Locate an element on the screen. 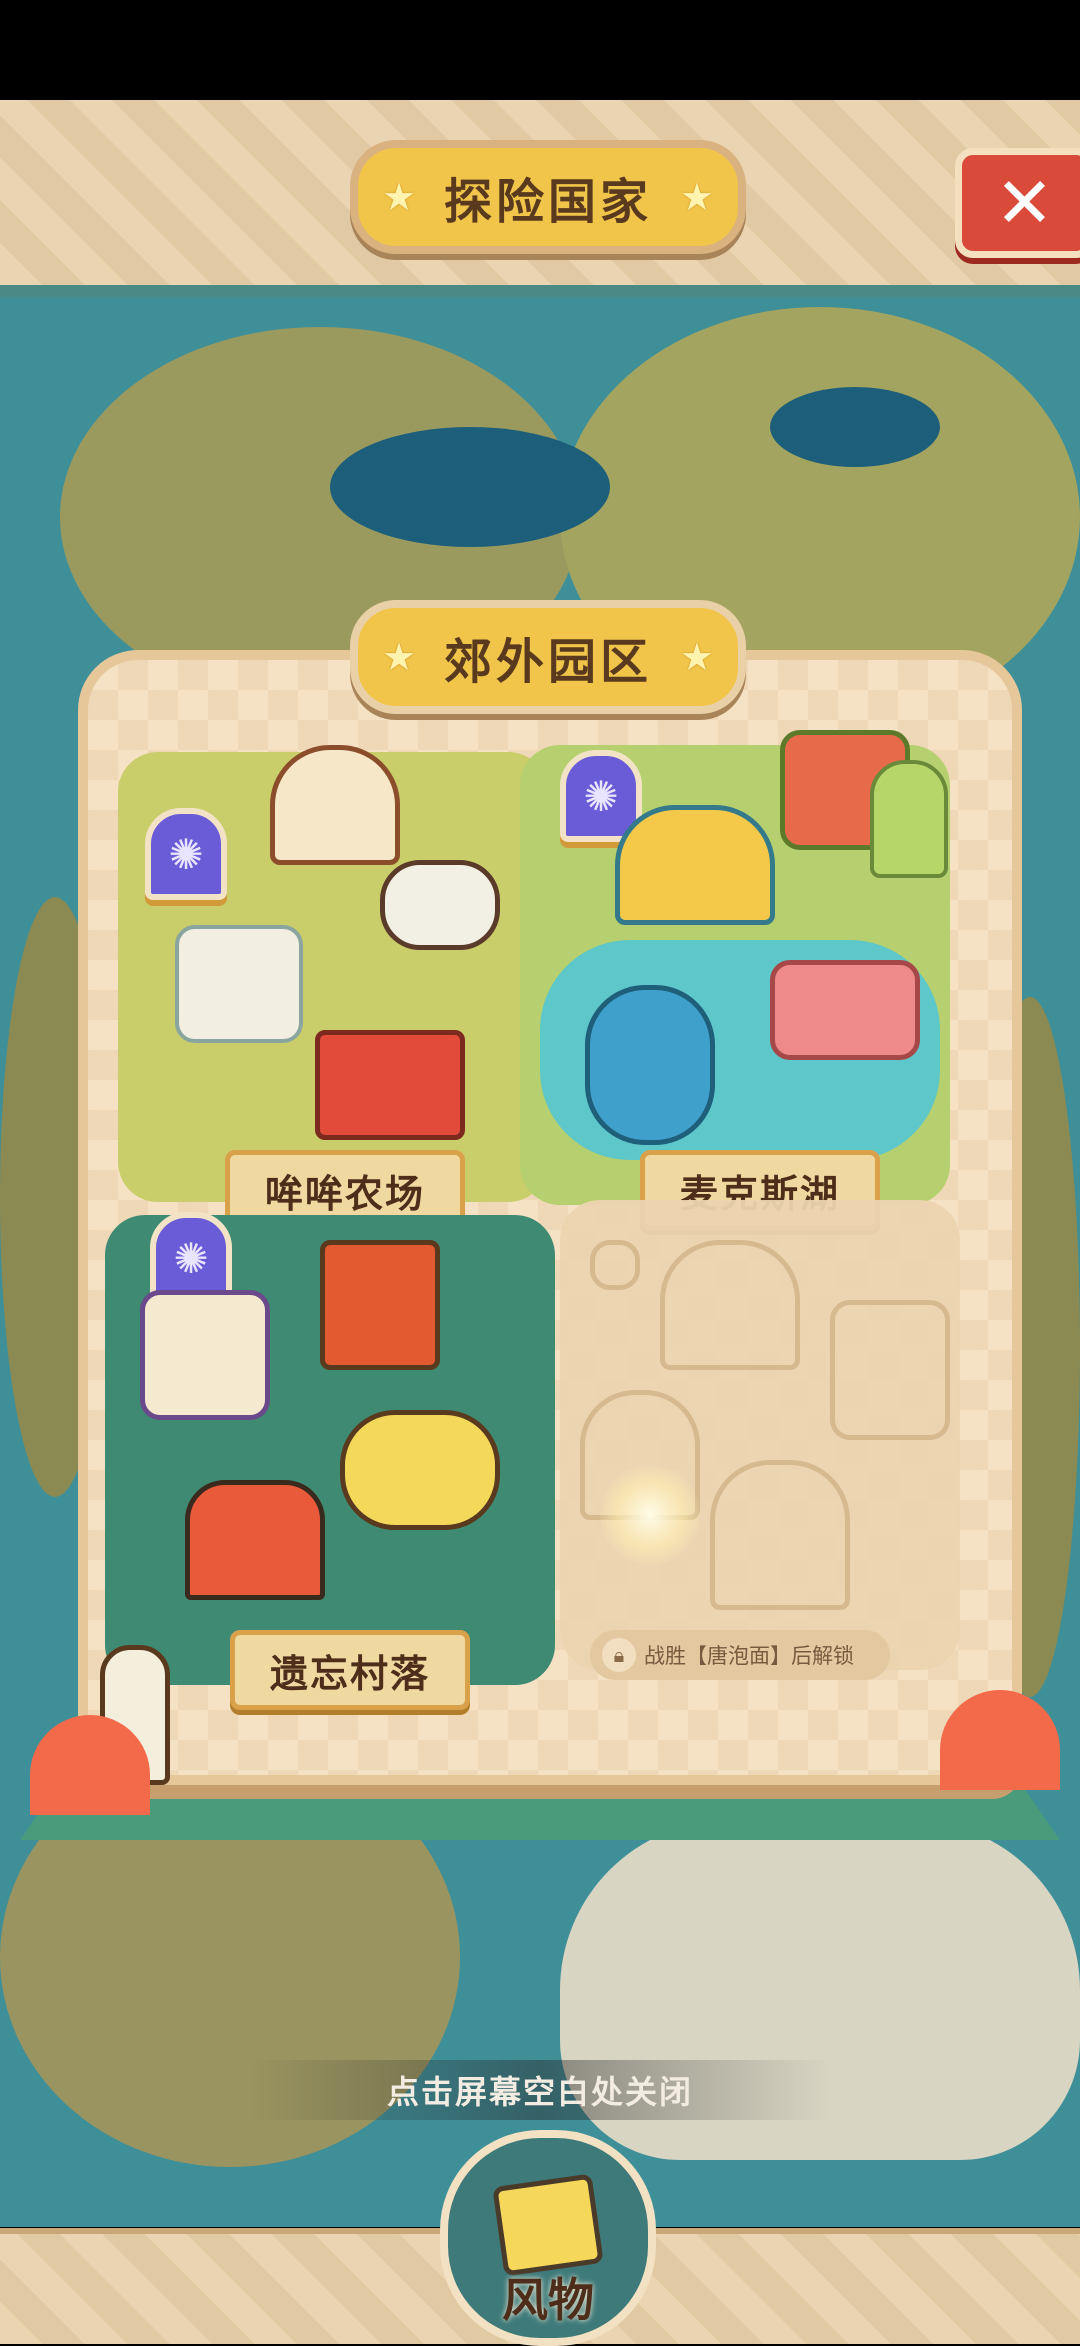  region-title: ★ 郊外园区 ★ is located at coordinates (548, 657).